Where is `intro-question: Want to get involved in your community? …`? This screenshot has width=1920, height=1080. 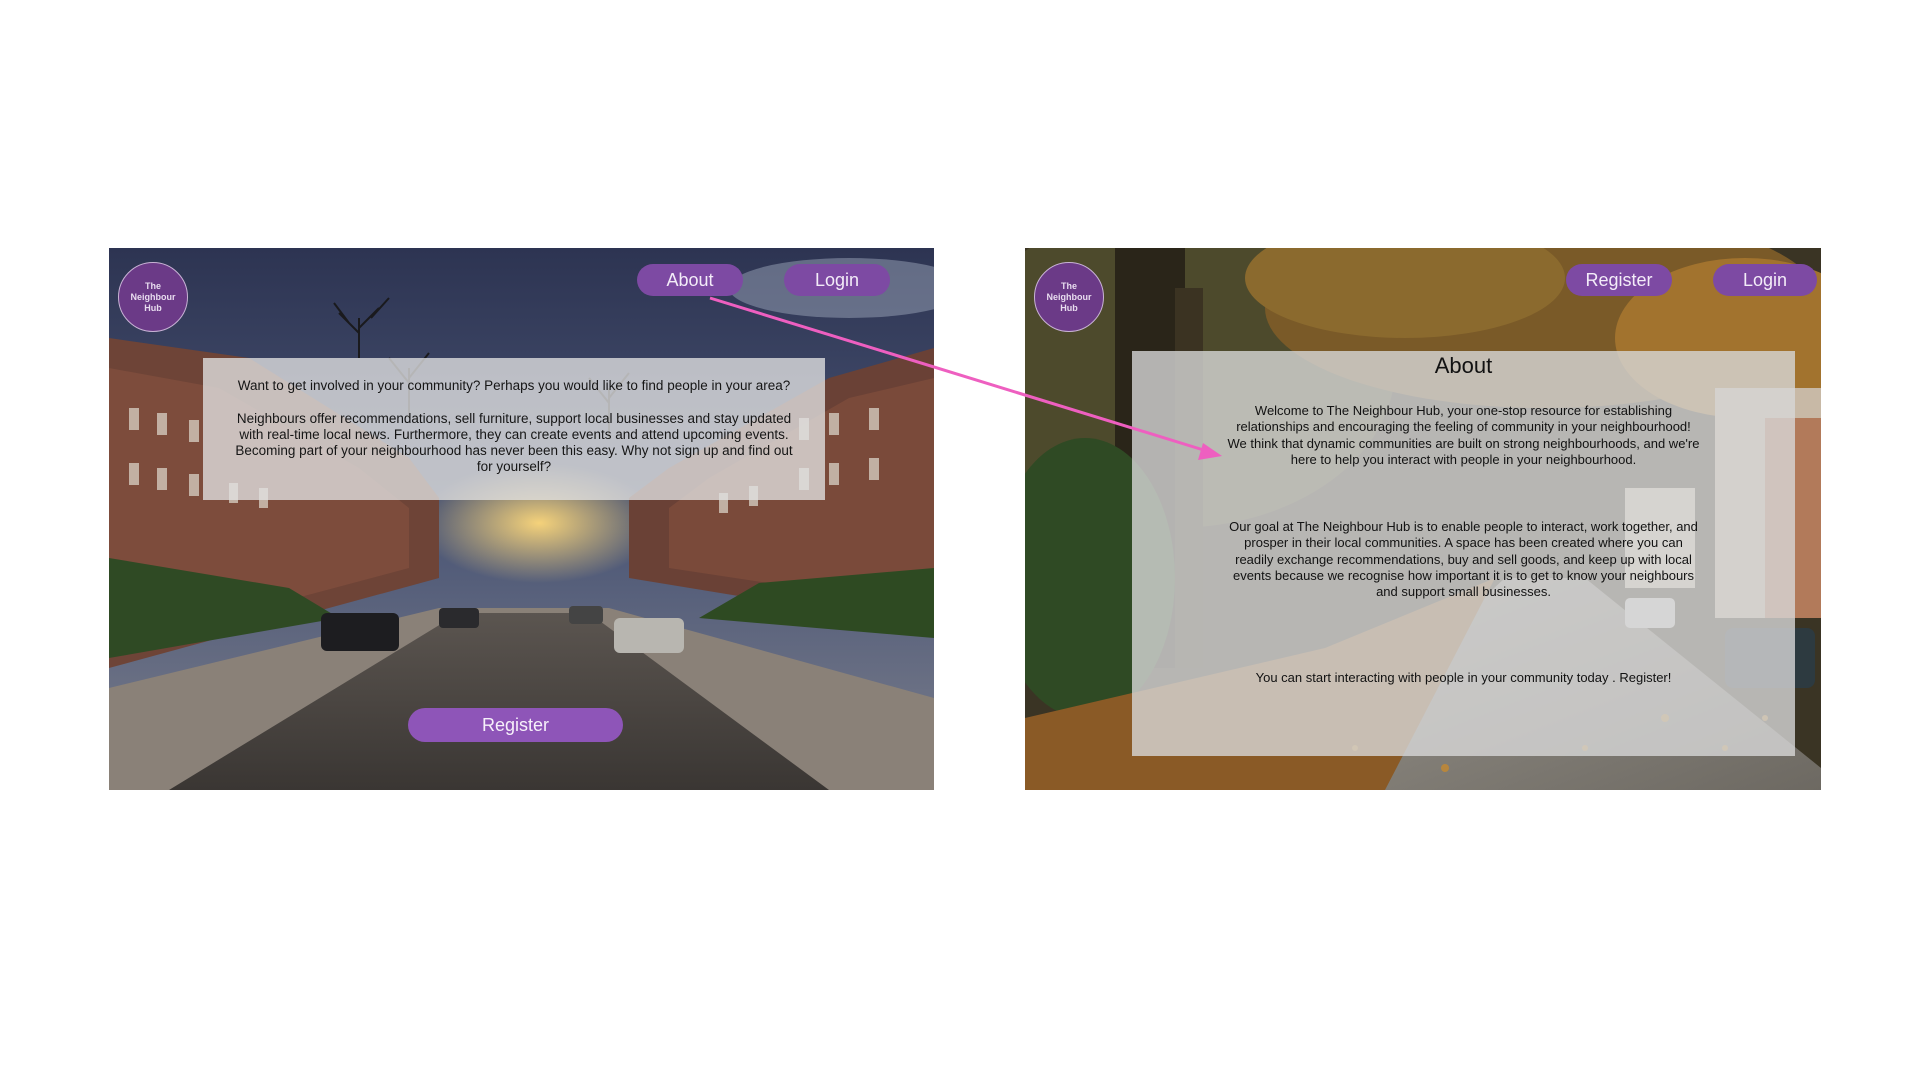
intro-question: Want to get involved in your community? … is located at coordinates (514, 385).